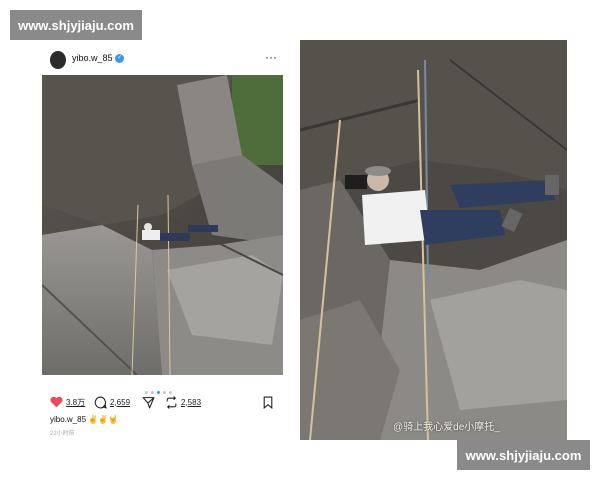 This screenshot has height=480, width=600. What do you see at coordinates (119, 58) in the screenshot?
I see `verified-badge-icon: ✓` at bounding box center [119, 58].